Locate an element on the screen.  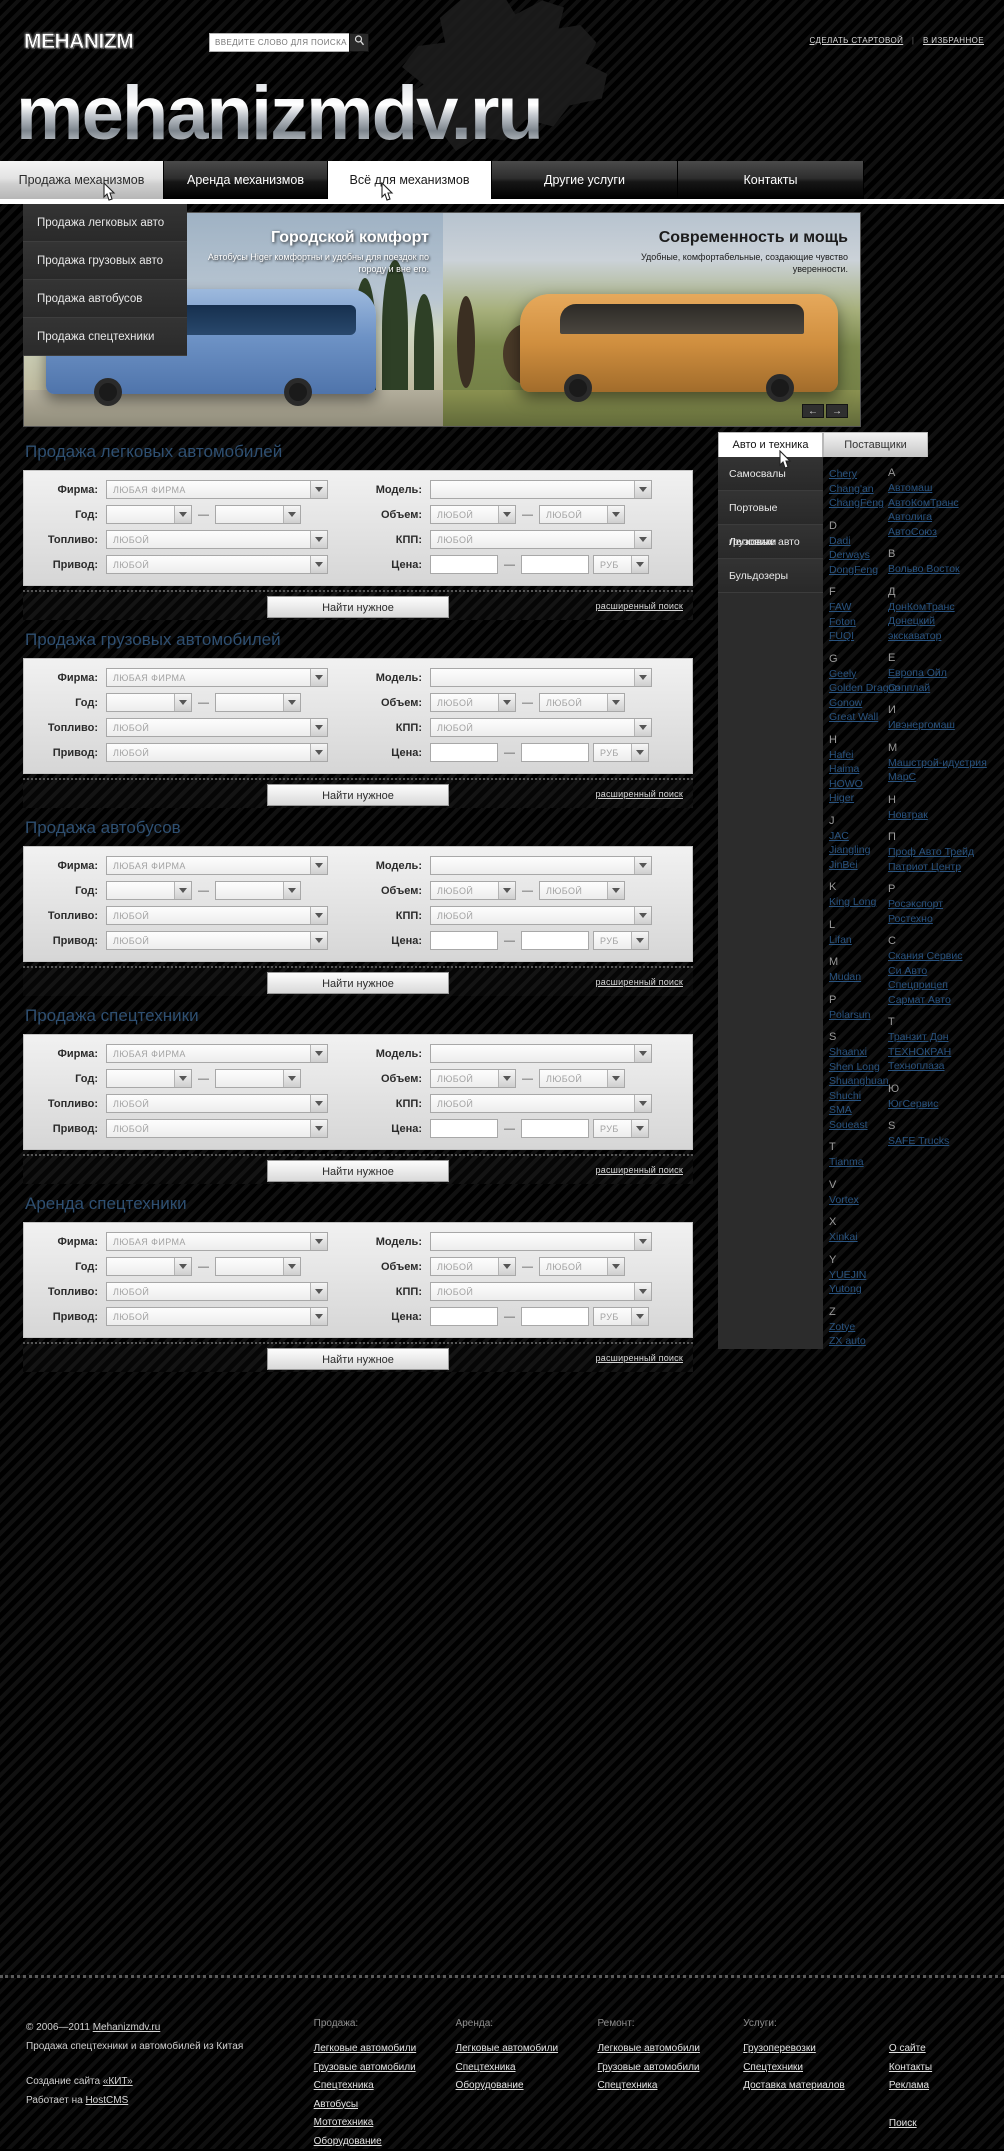
field-fuel-1: любой is located at coordinates (217, 727).